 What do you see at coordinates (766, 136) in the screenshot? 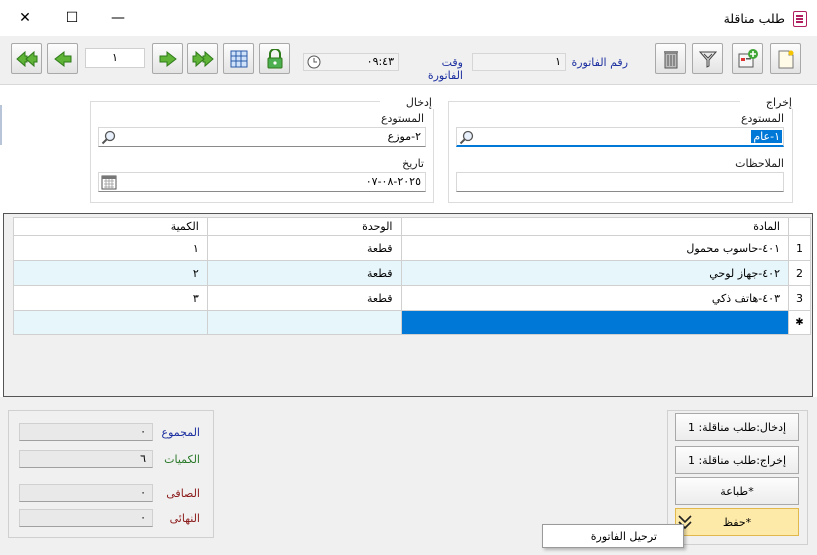
I see `output-warehouse-value: ١-عام` at bounding box center [766, 136].